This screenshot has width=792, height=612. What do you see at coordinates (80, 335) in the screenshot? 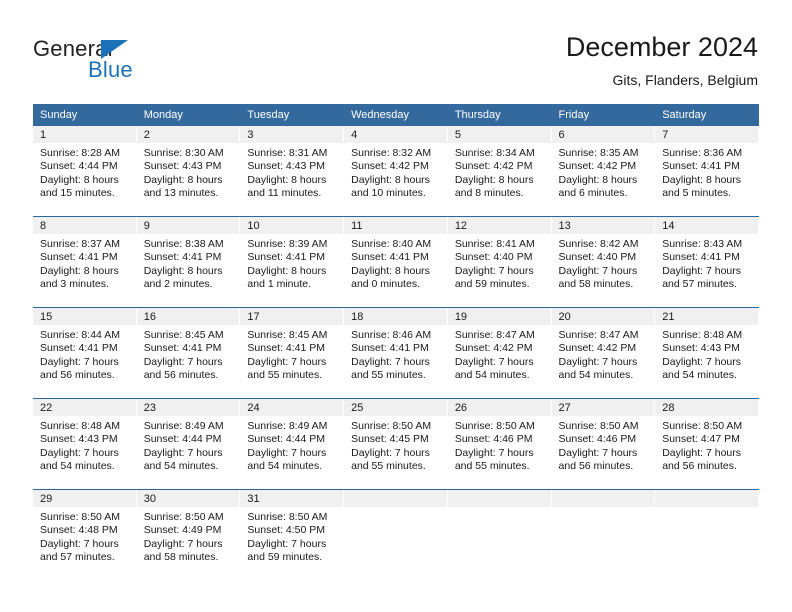
I see `sunrise-text: Sunrise: 8:44 AM` at bounding box center [80, 335].